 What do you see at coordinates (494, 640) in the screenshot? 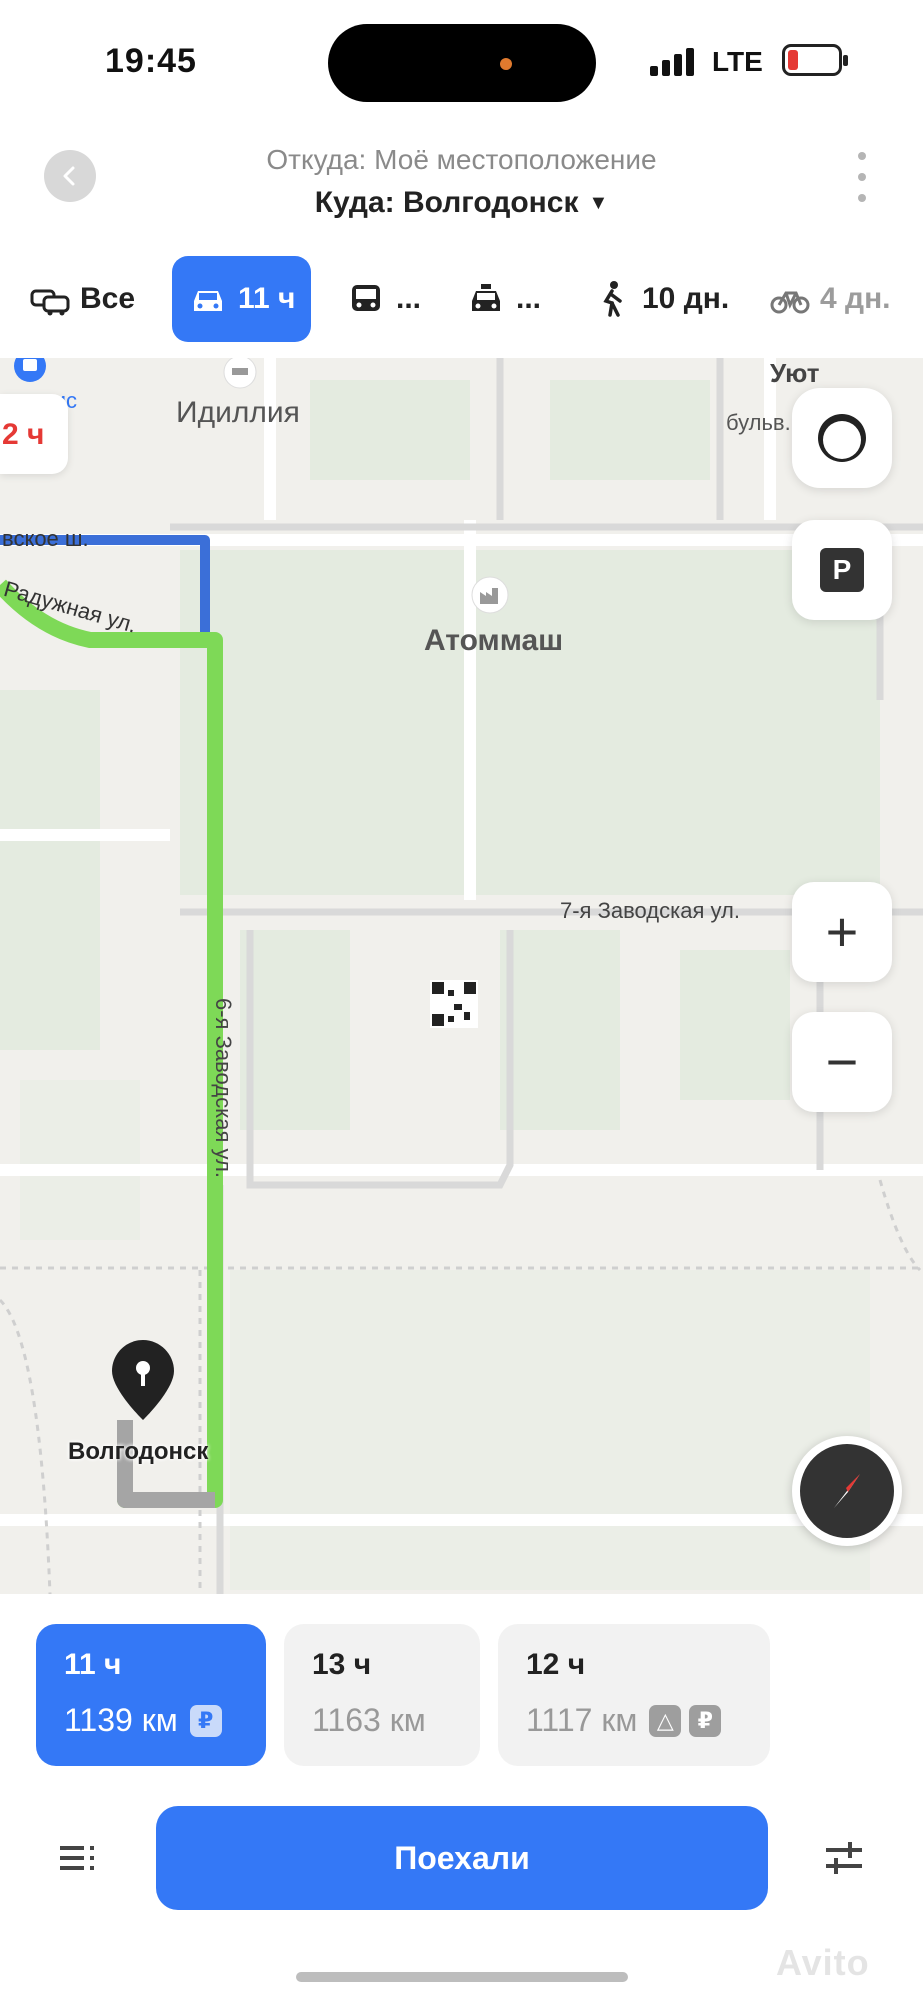
I see `map-label-atommash: Атоммаш` at bounding box center [494, 640].